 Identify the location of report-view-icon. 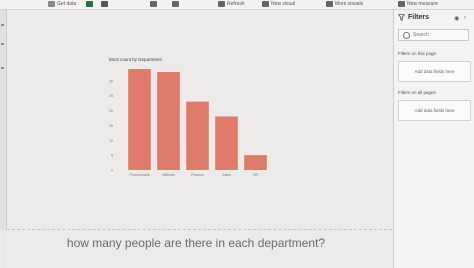
(2, 25).